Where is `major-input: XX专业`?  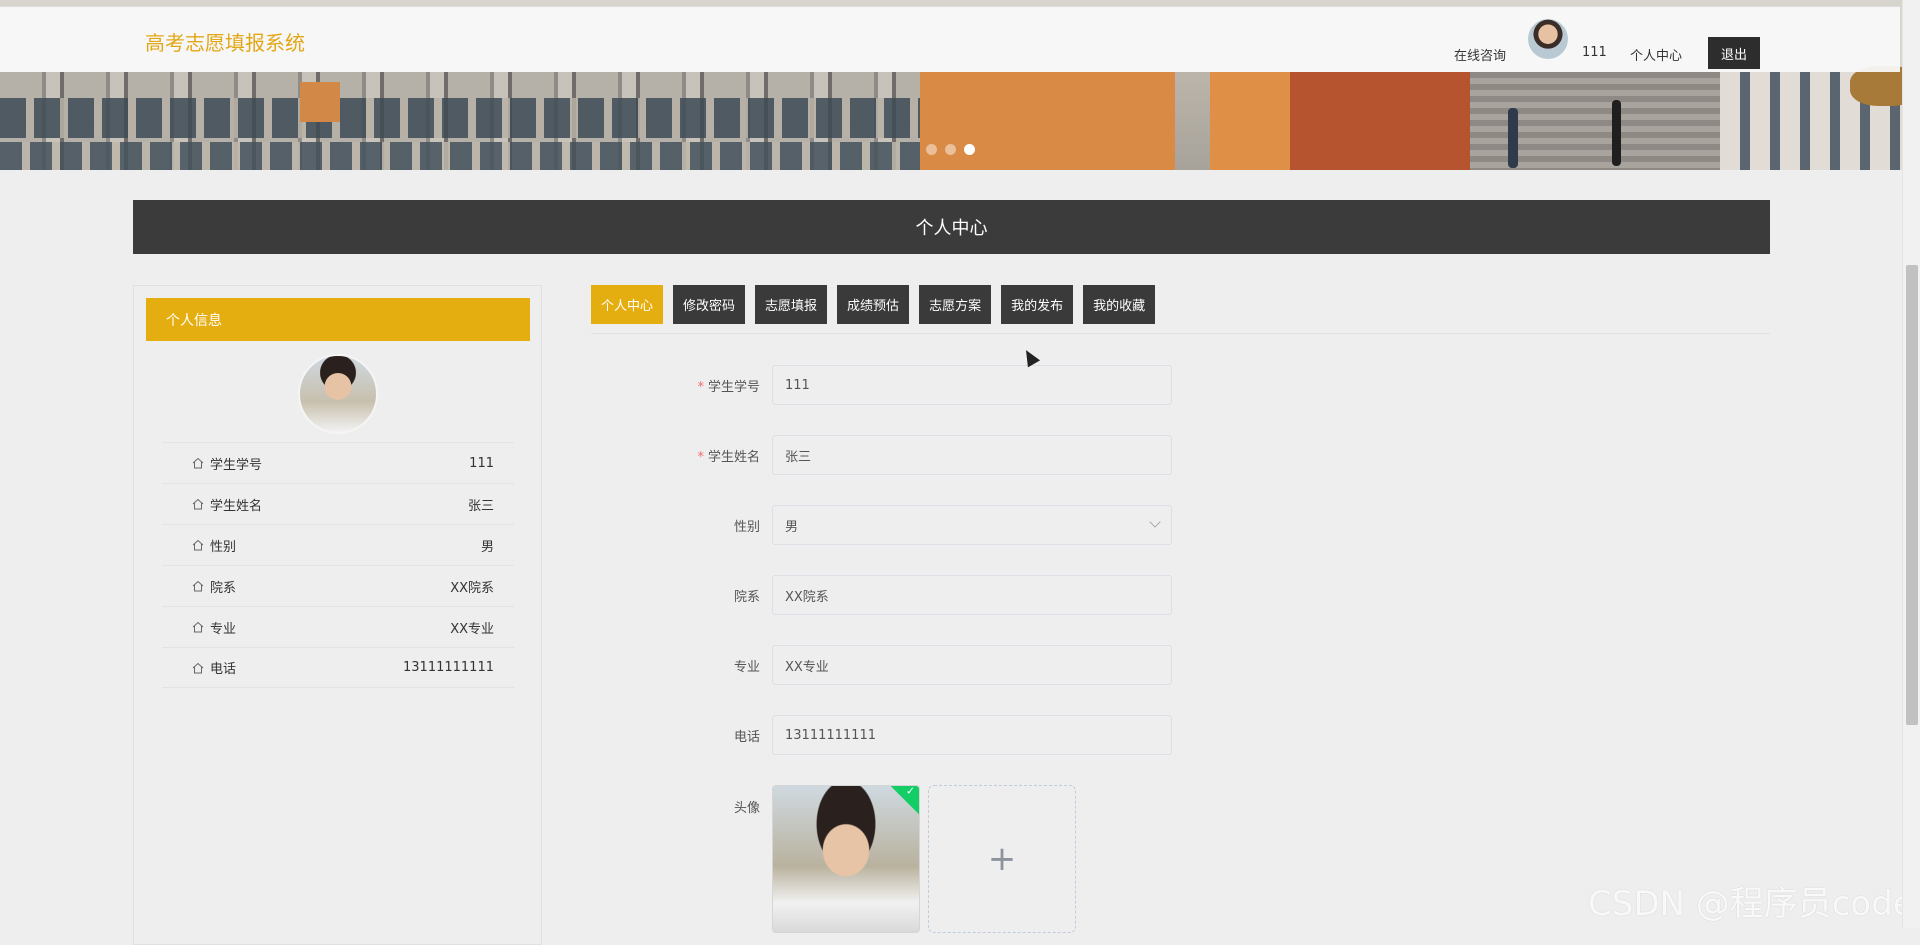
major-input: XX专业 is located at coordinates (972, 665).